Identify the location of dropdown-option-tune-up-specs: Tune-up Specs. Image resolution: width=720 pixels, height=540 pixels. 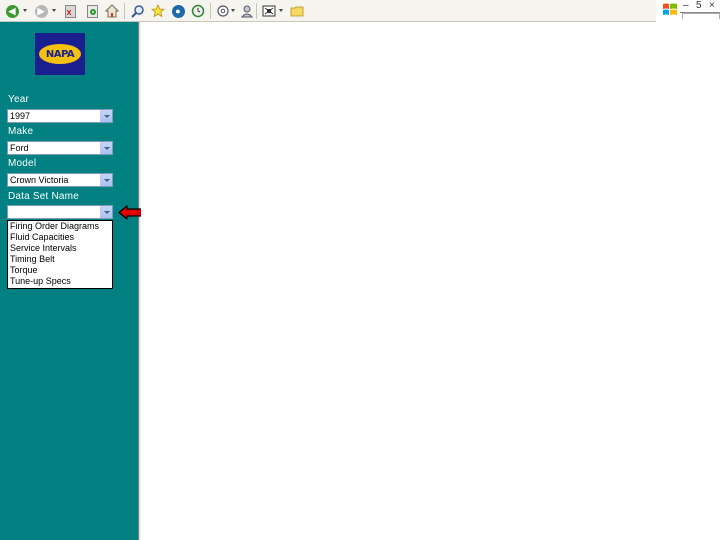
(60, 281).